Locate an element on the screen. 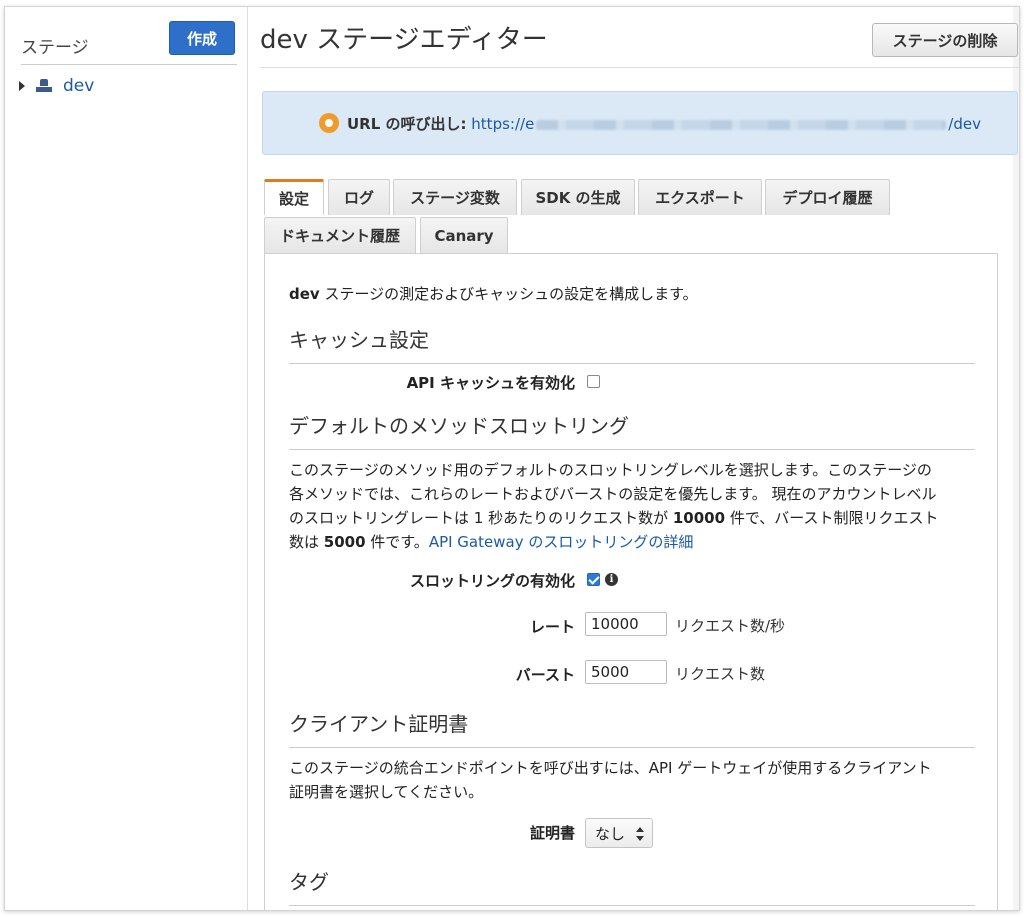 This screenshot has width=1024, height=917. tab-documentation-history: ドキュメント履歴 is located at coordinates (340, 235).